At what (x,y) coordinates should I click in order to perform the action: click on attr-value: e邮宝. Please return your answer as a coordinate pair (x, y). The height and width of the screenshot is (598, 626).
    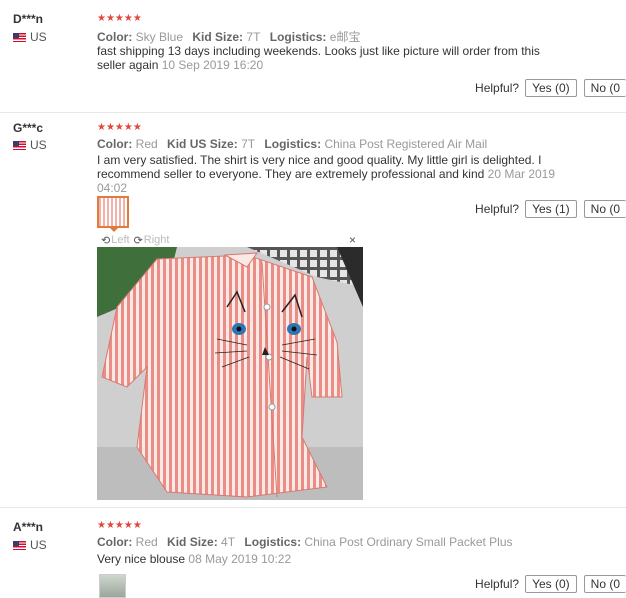
    Looking at the image, I should click on (345, 37).